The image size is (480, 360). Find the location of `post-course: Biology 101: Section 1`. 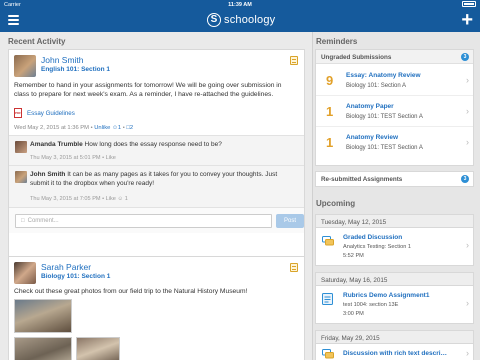

post-course: Biology 101: Section 1 is located at coordinates (75, 276).